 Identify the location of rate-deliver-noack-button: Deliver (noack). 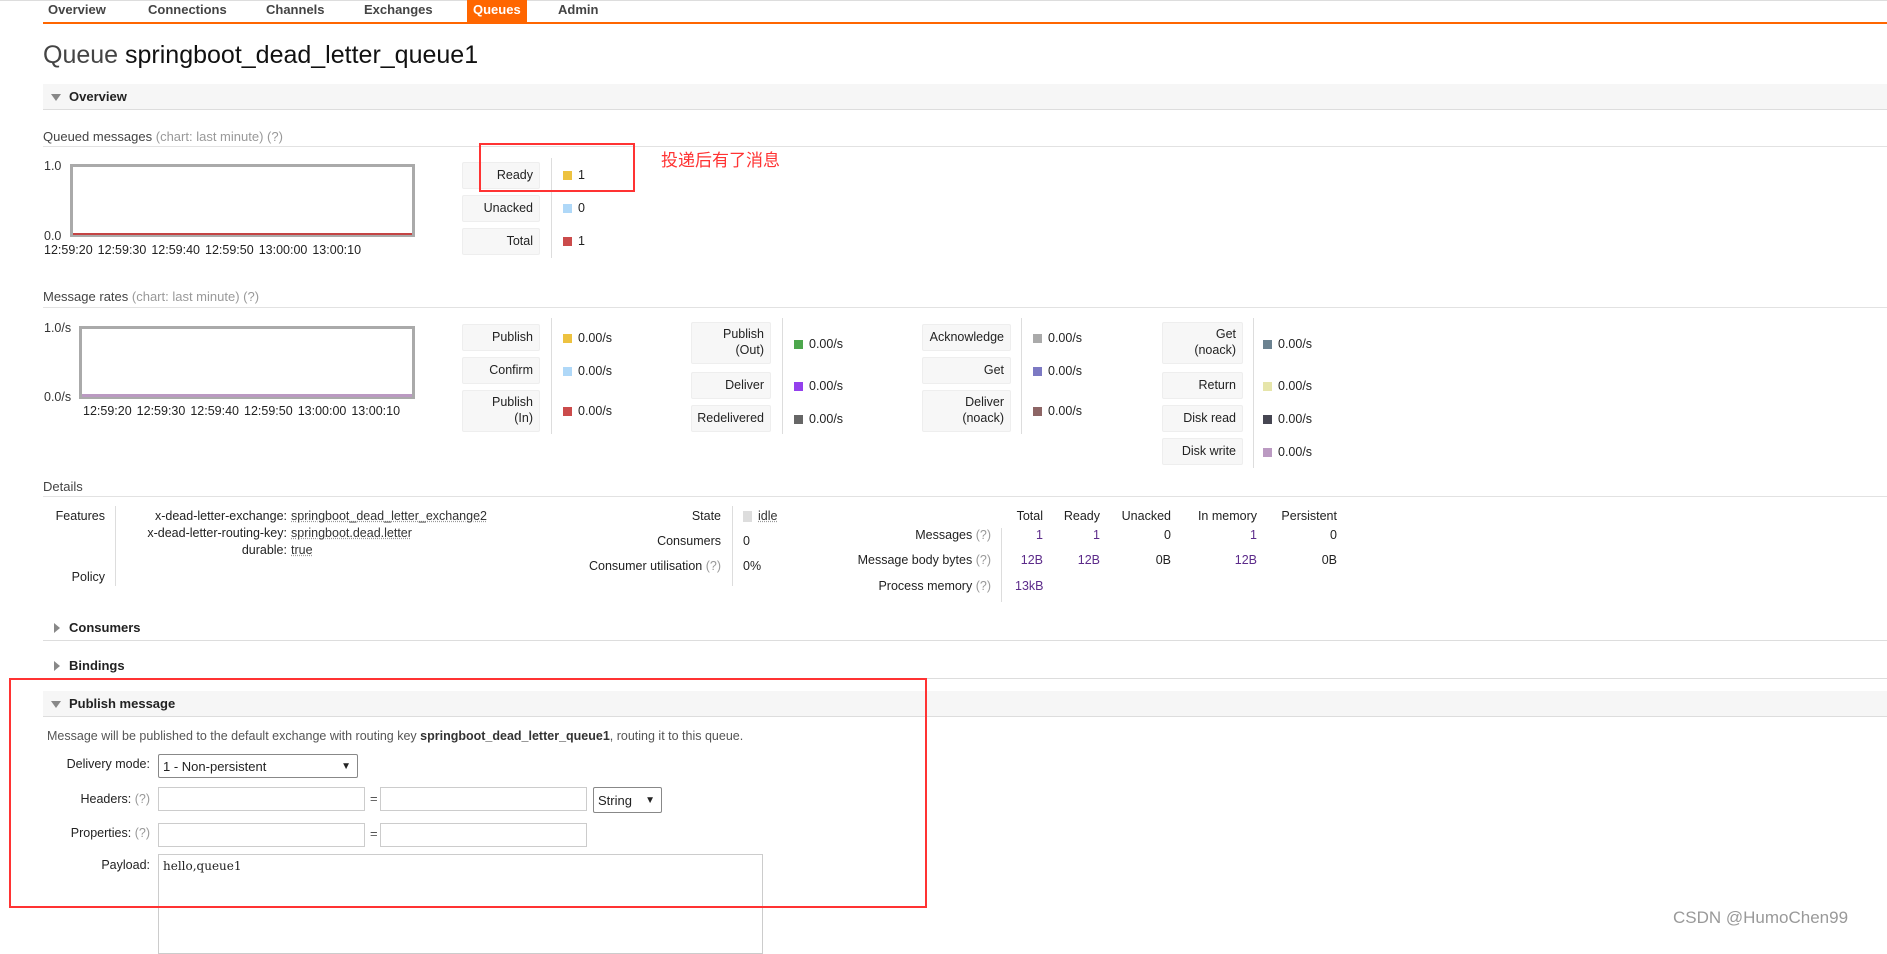
(966, 411).